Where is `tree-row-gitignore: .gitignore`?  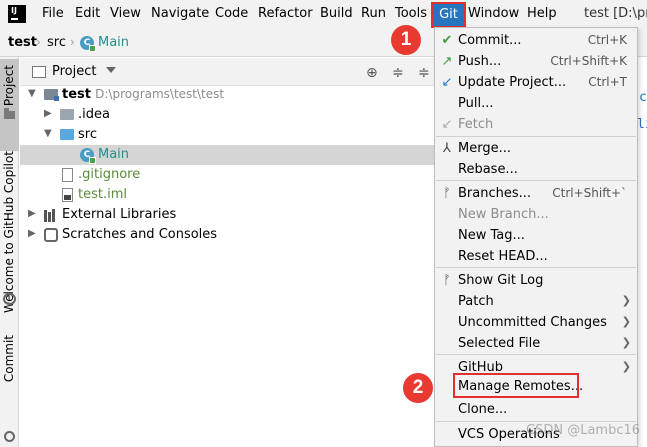
tree-row-gitignore: .gitignore is located at coordinates (227, 175).